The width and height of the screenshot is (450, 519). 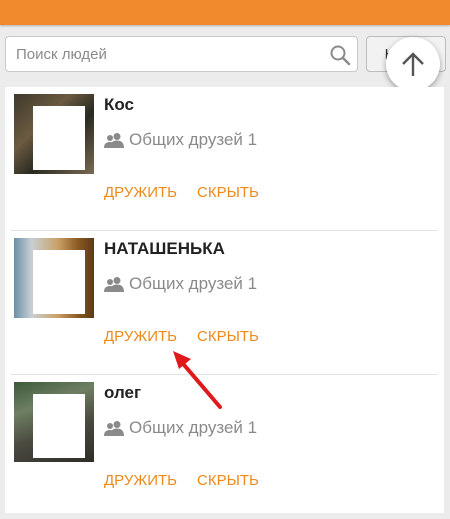 What do you see at coordinates (197, 380) in the screenshot?
I see `annotation-arrow` at bounding box center [197, 380].